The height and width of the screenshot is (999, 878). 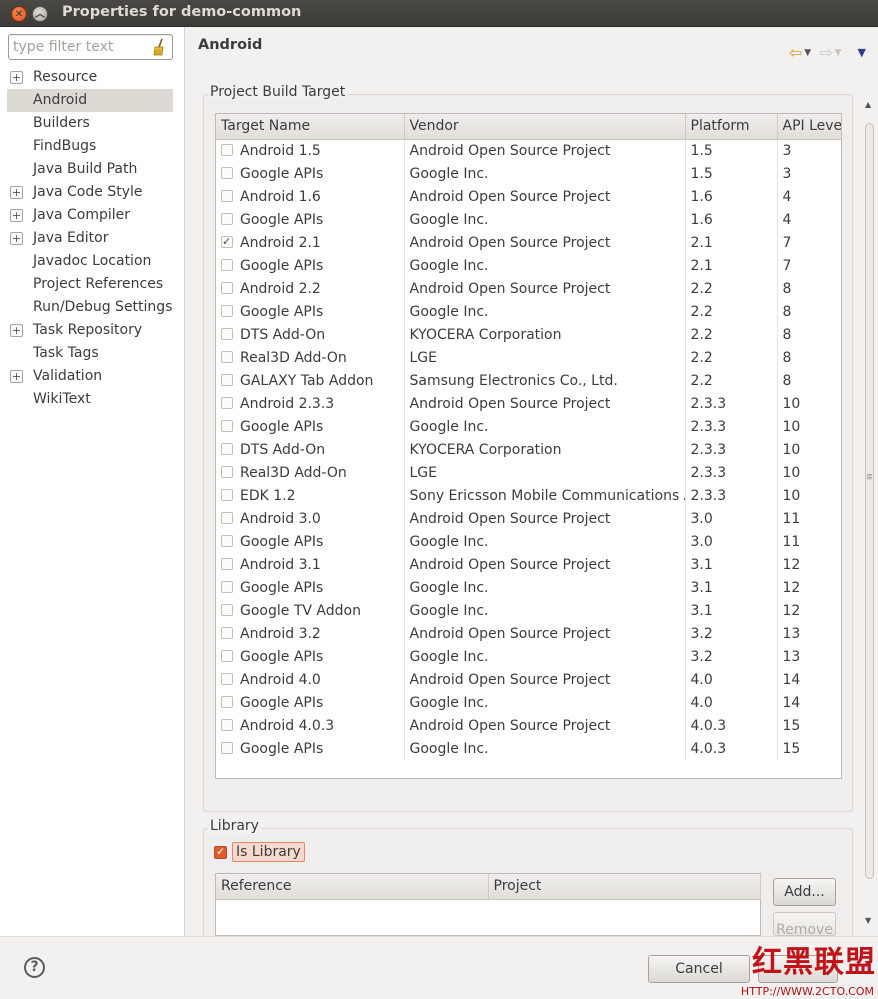 What do you see at coordinates (807, 53) in the screenshot?
I see `back-history-dropdown-icon: ▼` at bounding box center [807, 53].